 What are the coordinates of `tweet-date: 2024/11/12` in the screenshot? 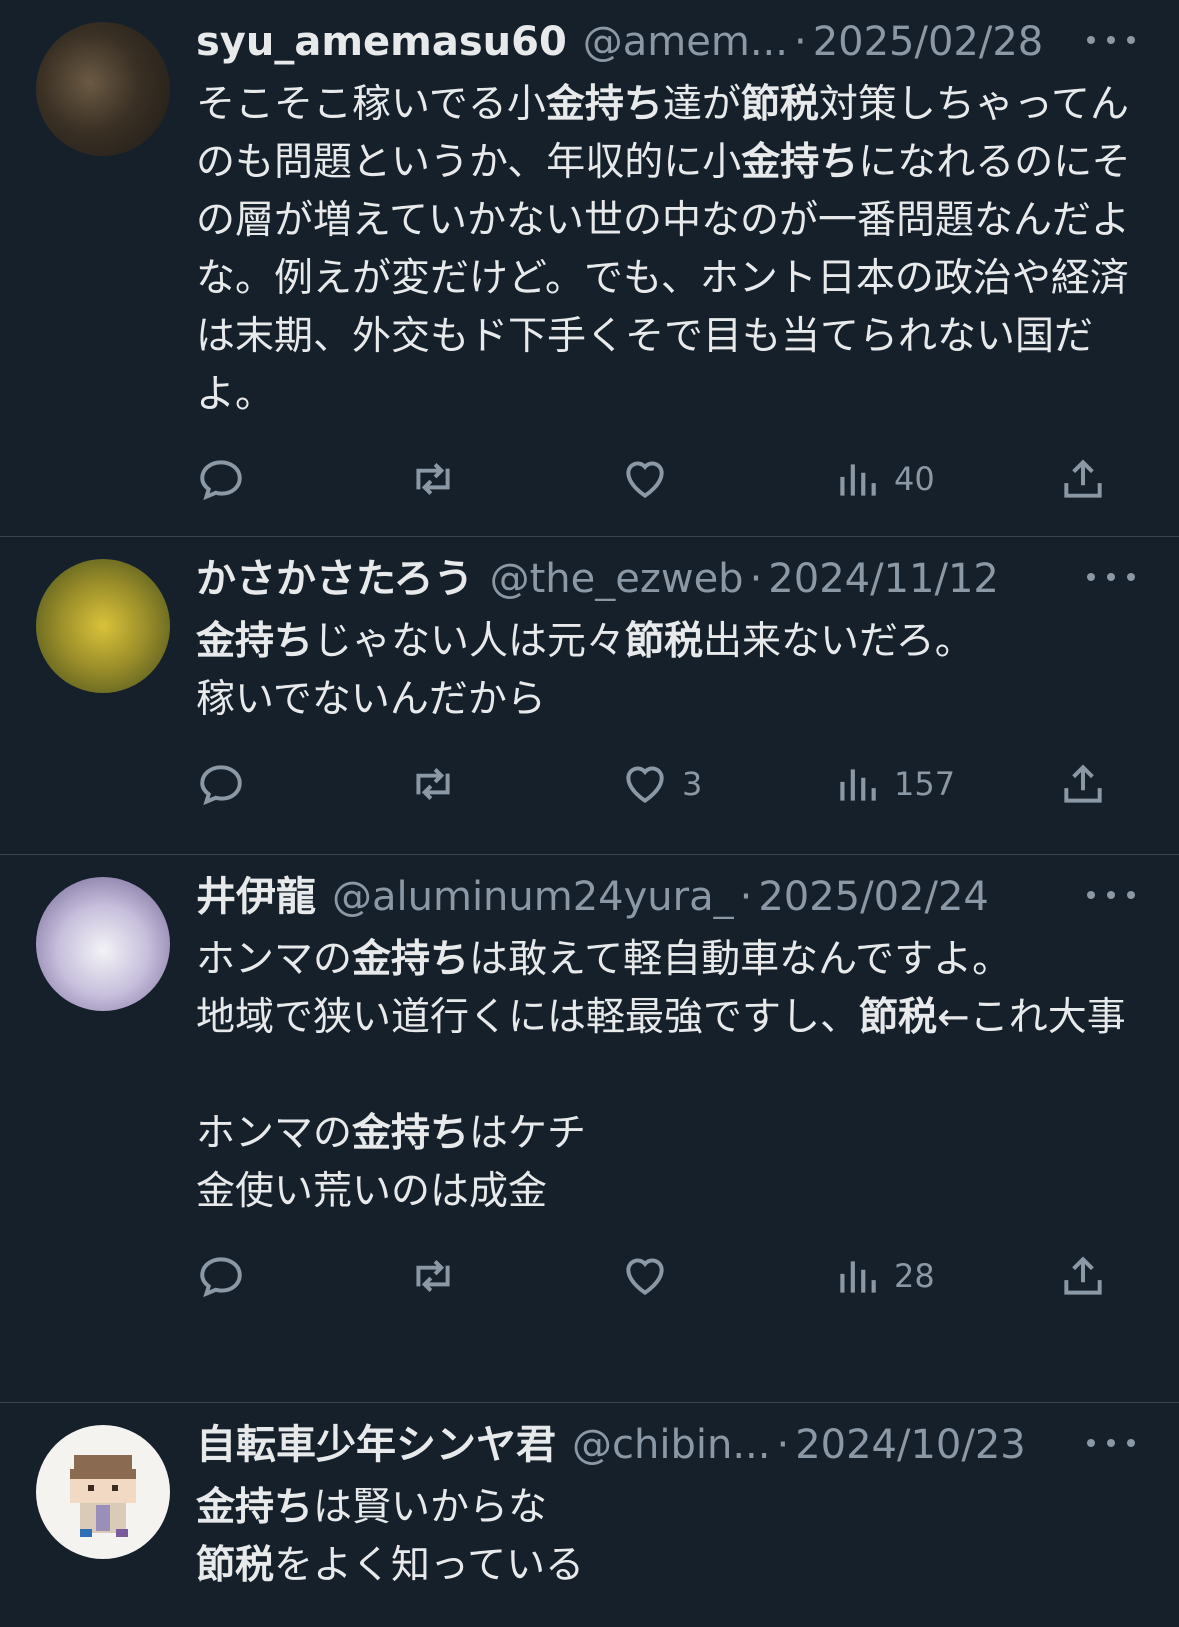 It's located at (883, 579).